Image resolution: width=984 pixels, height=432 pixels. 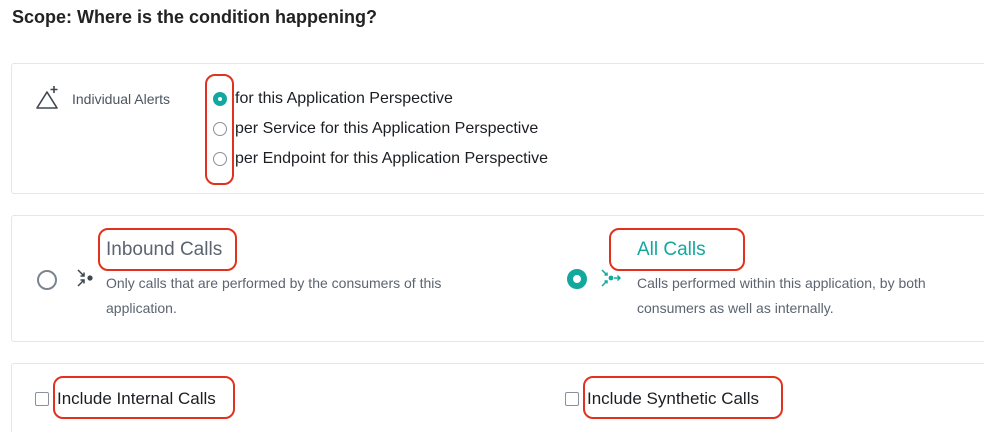 What do you see at coordinates (671, 250) in the screenshot?
I see `all-calls-title: All Calls` at bounding box center [671, 250].